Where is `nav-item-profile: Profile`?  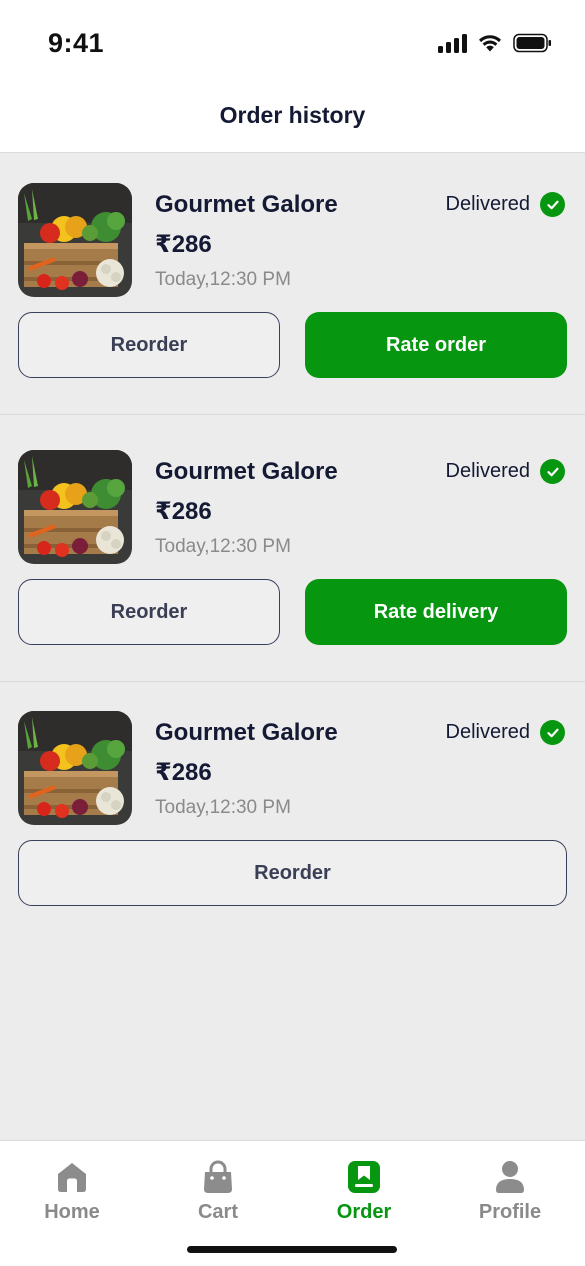
nav-item-profile: Profile is located at coordinates (510, 1191).